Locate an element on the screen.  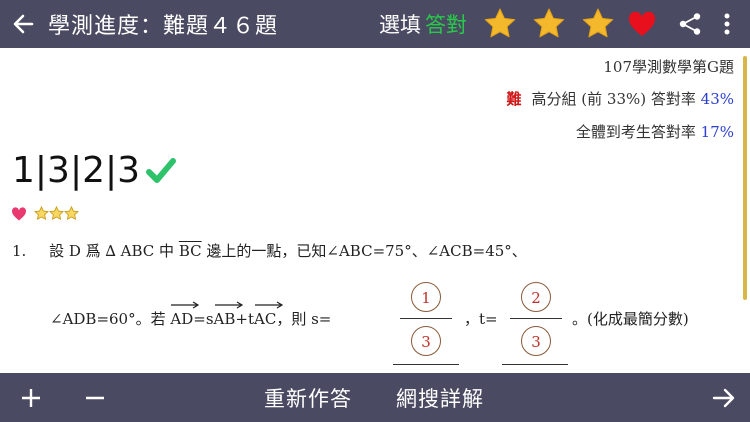
top-group-rate: 43% is located at coordinates (717, 99).